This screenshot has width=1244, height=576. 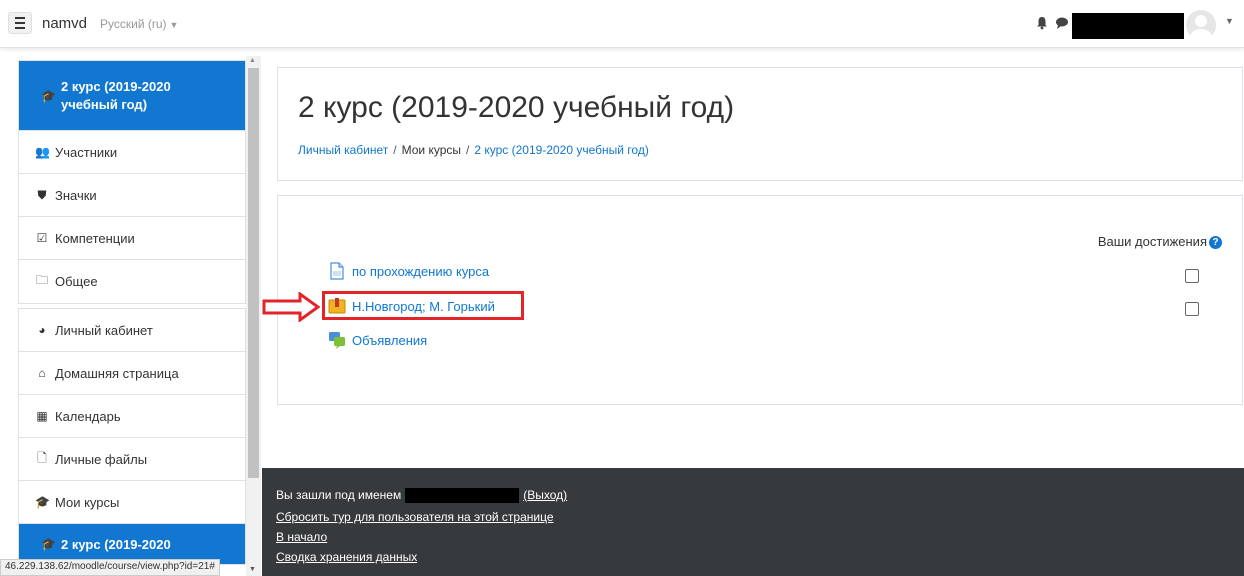 I want to click on top-navbar: namvd Русский (ru) ▼ ▼, so click(x=622, y=24).